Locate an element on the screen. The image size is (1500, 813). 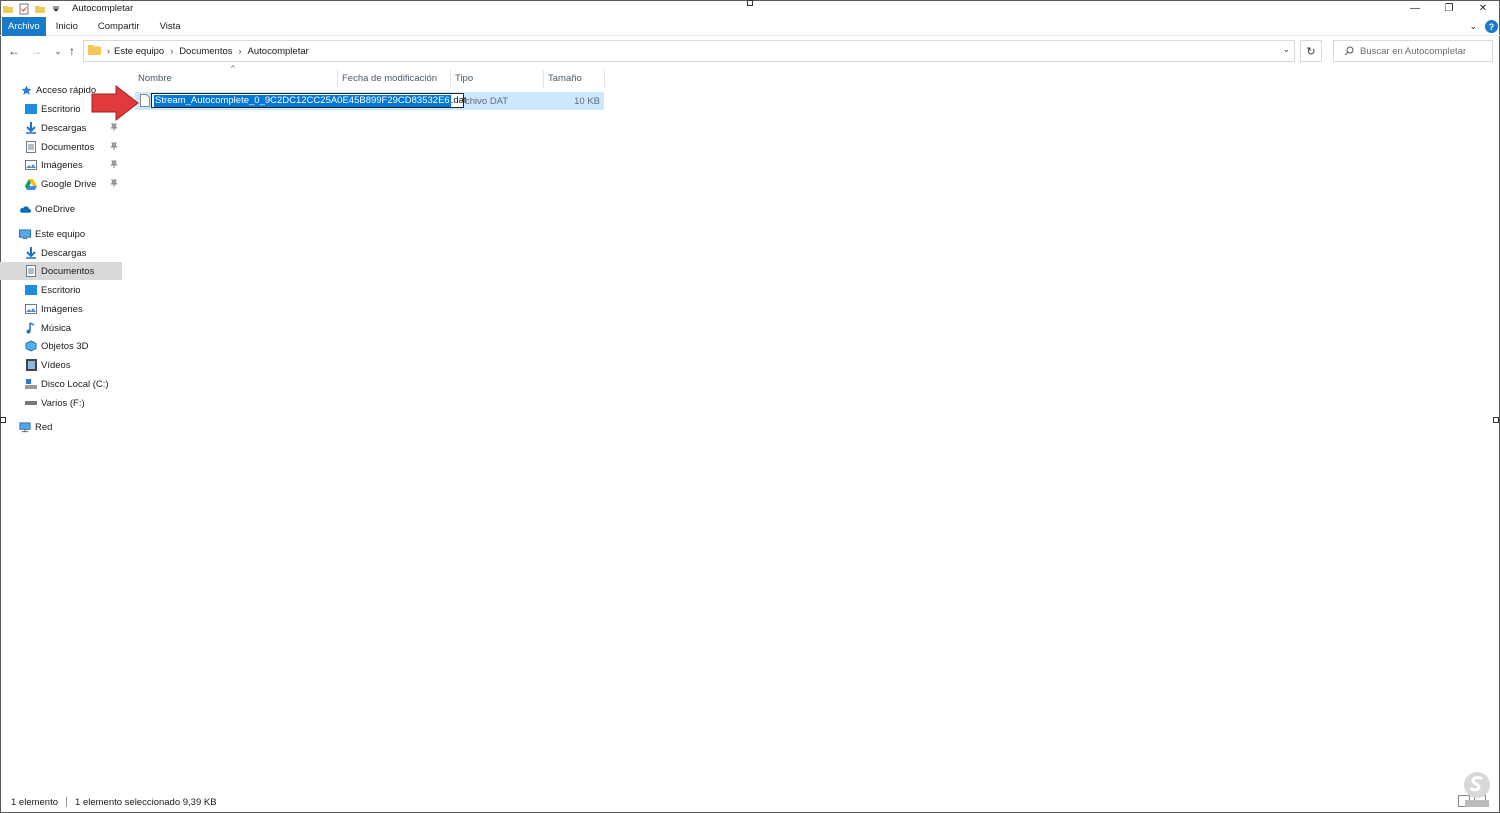
window-controls: — ❐ ✕ is located at coordinates (1449, 8).